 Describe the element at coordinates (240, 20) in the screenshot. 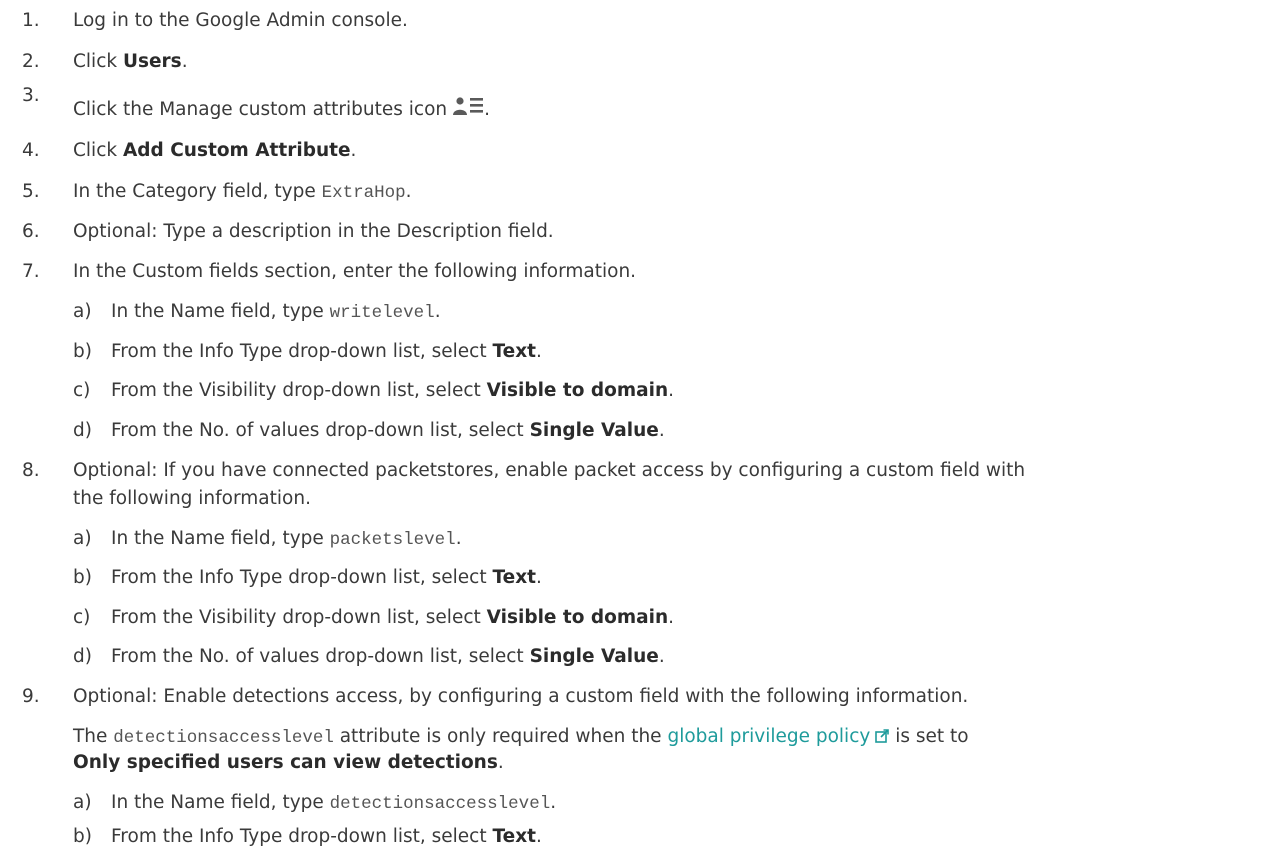

I see `step-text: Log in to the Google Admin console.` at that location.